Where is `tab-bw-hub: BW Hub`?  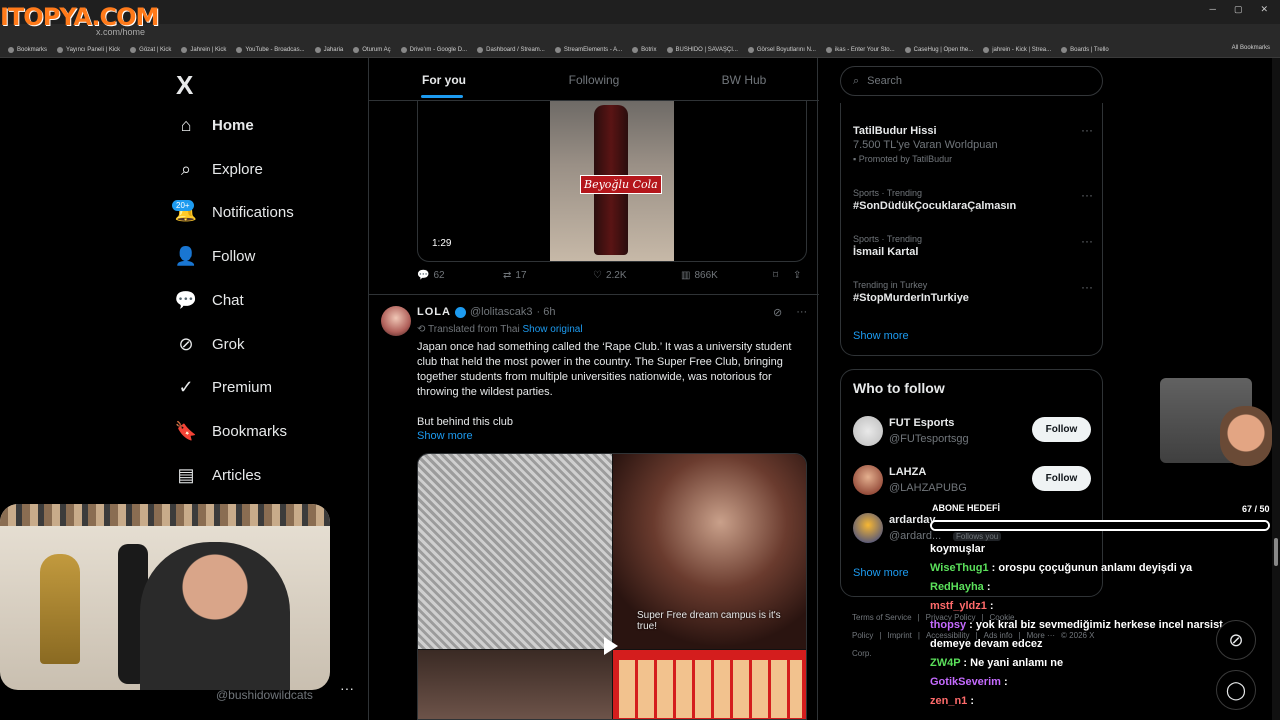 tab-bw-hub: BW Hub is located at coordinates (744, 79).